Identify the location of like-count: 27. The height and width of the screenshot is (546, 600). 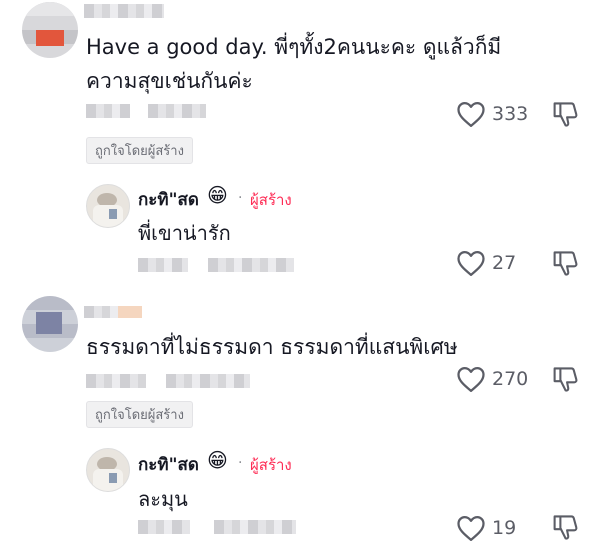
(504, 263).